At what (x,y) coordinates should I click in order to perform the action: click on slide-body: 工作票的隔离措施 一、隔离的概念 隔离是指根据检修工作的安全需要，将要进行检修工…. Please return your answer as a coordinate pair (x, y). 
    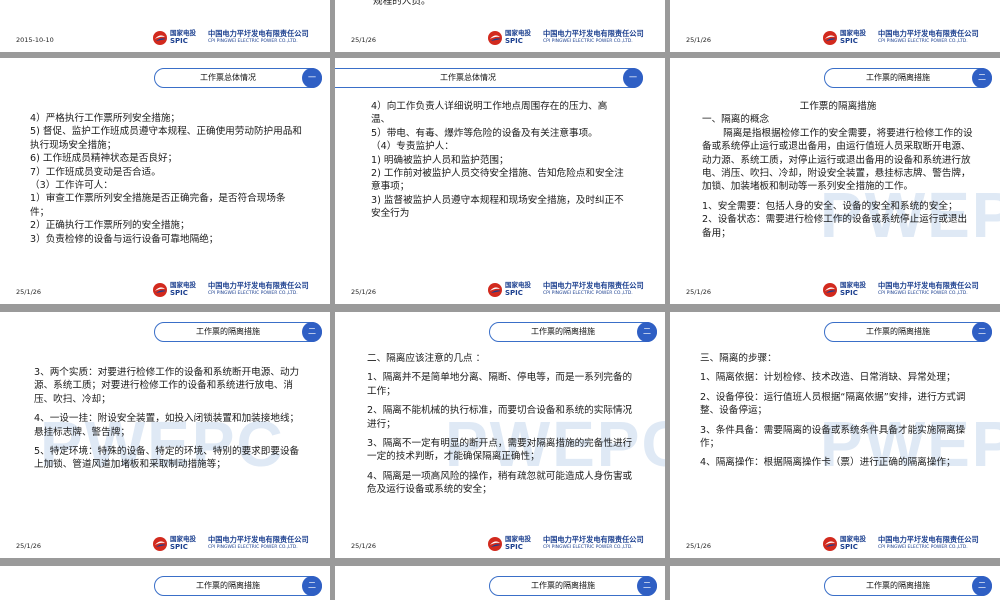
    Looking at the image, I should click on (837, 170).